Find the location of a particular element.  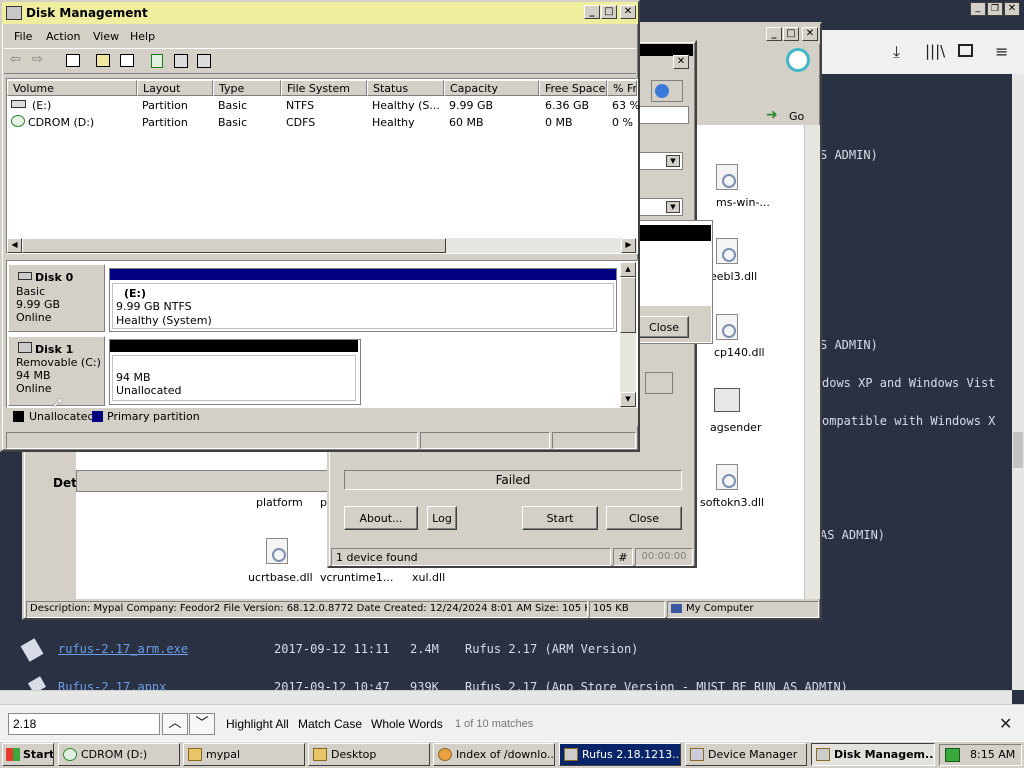

rufus-close-button-main: Close is located at coordinates (644, 518).